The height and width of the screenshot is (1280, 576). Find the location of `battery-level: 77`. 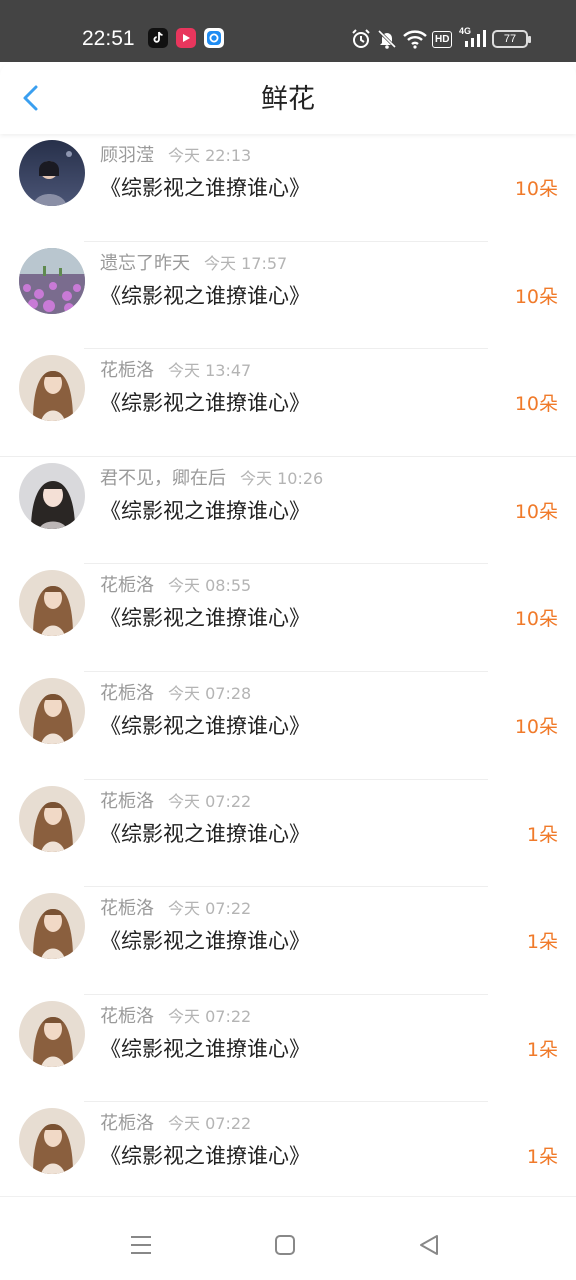

battery-level: 77 is located at coordinates (510, 39).